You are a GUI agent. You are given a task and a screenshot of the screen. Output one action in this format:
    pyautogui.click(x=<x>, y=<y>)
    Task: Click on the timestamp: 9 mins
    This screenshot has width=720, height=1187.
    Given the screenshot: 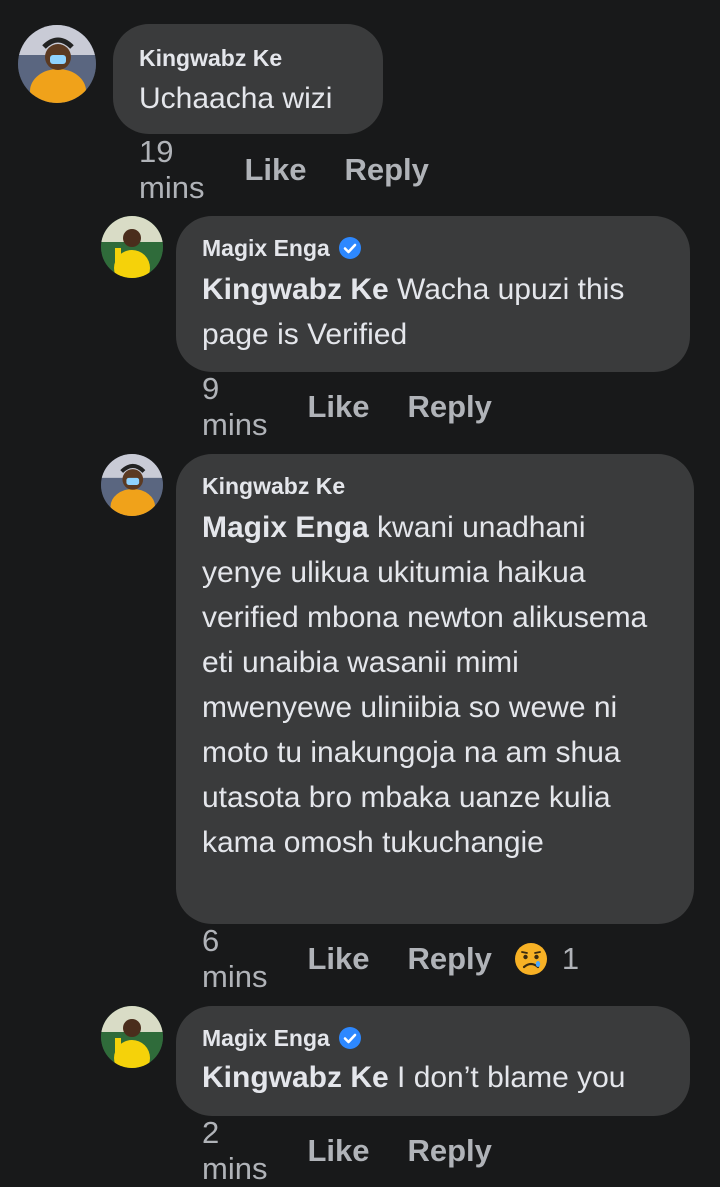 What is the action you would take?
    pyautogui.click(x=234, y=407)
    